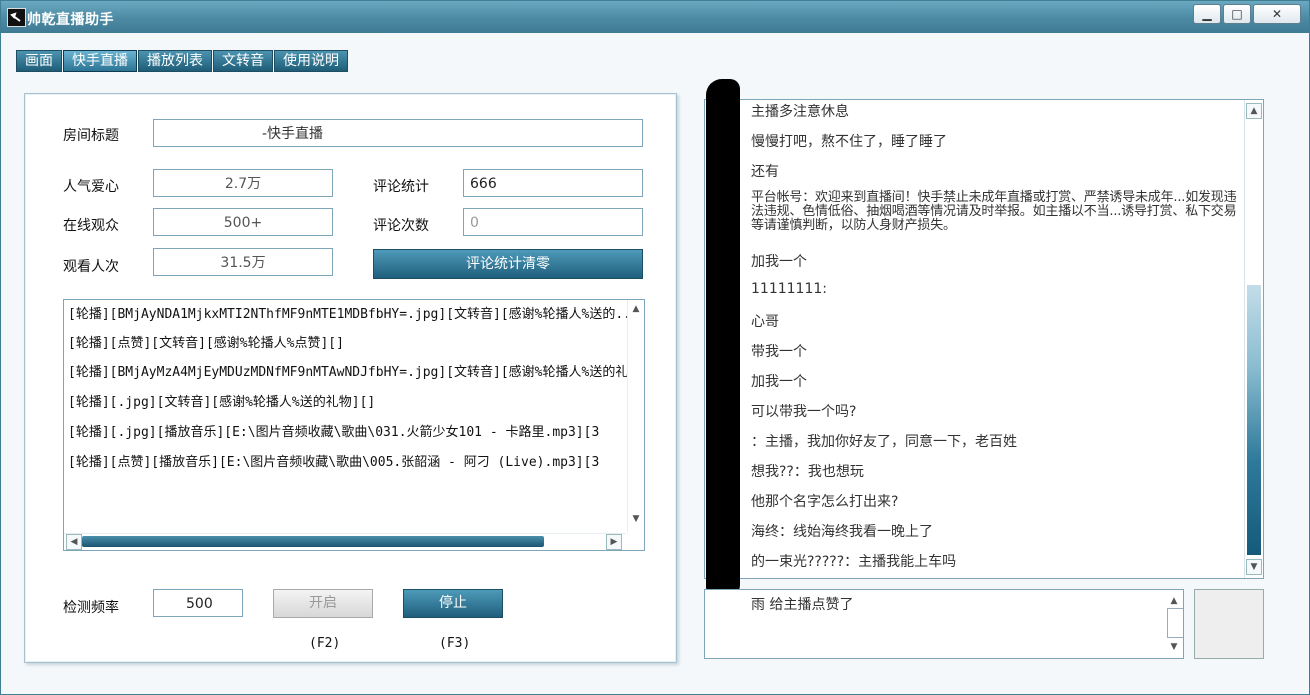  I want to click on tab-picture: 画面, so click(39, 61).